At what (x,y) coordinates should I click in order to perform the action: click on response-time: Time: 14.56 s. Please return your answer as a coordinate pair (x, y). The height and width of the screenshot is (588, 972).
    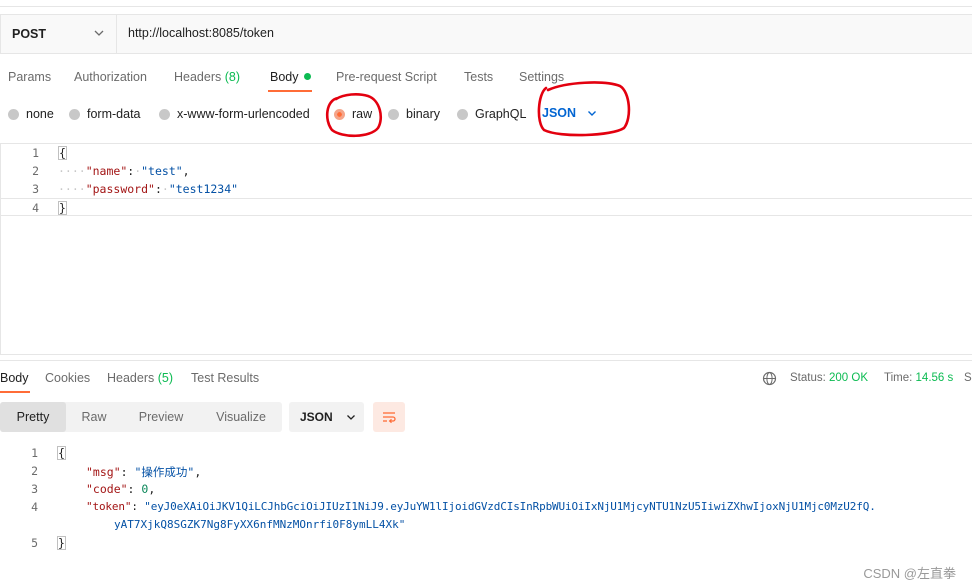
    Looking at the image, I should click on (918, 378).